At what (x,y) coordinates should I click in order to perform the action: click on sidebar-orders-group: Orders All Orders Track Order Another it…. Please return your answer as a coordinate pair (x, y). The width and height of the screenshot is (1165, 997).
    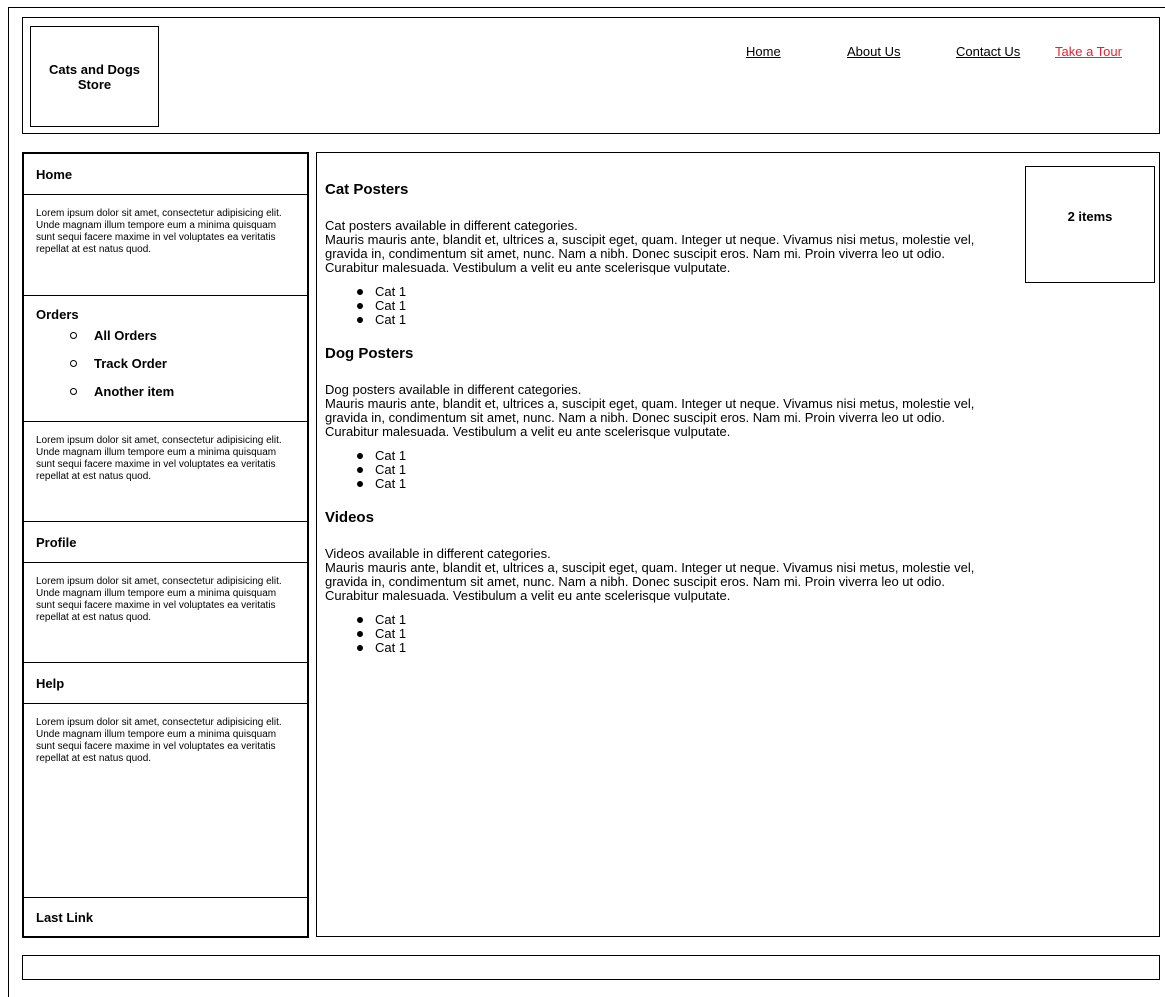
    Looking at the image, I should click on (165, 359).